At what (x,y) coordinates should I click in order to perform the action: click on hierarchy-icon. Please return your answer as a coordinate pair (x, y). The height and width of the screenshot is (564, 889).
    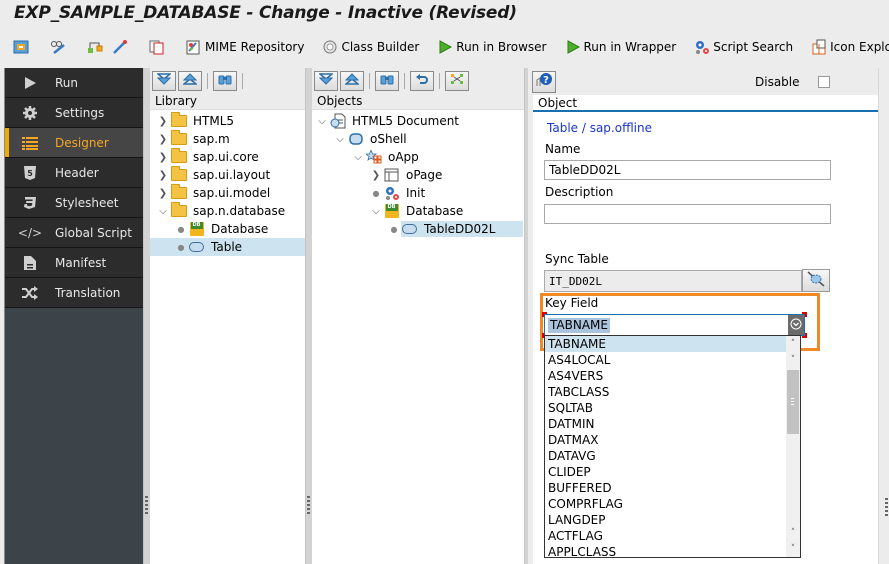
    Looking at the image, I should click on (95, 47).